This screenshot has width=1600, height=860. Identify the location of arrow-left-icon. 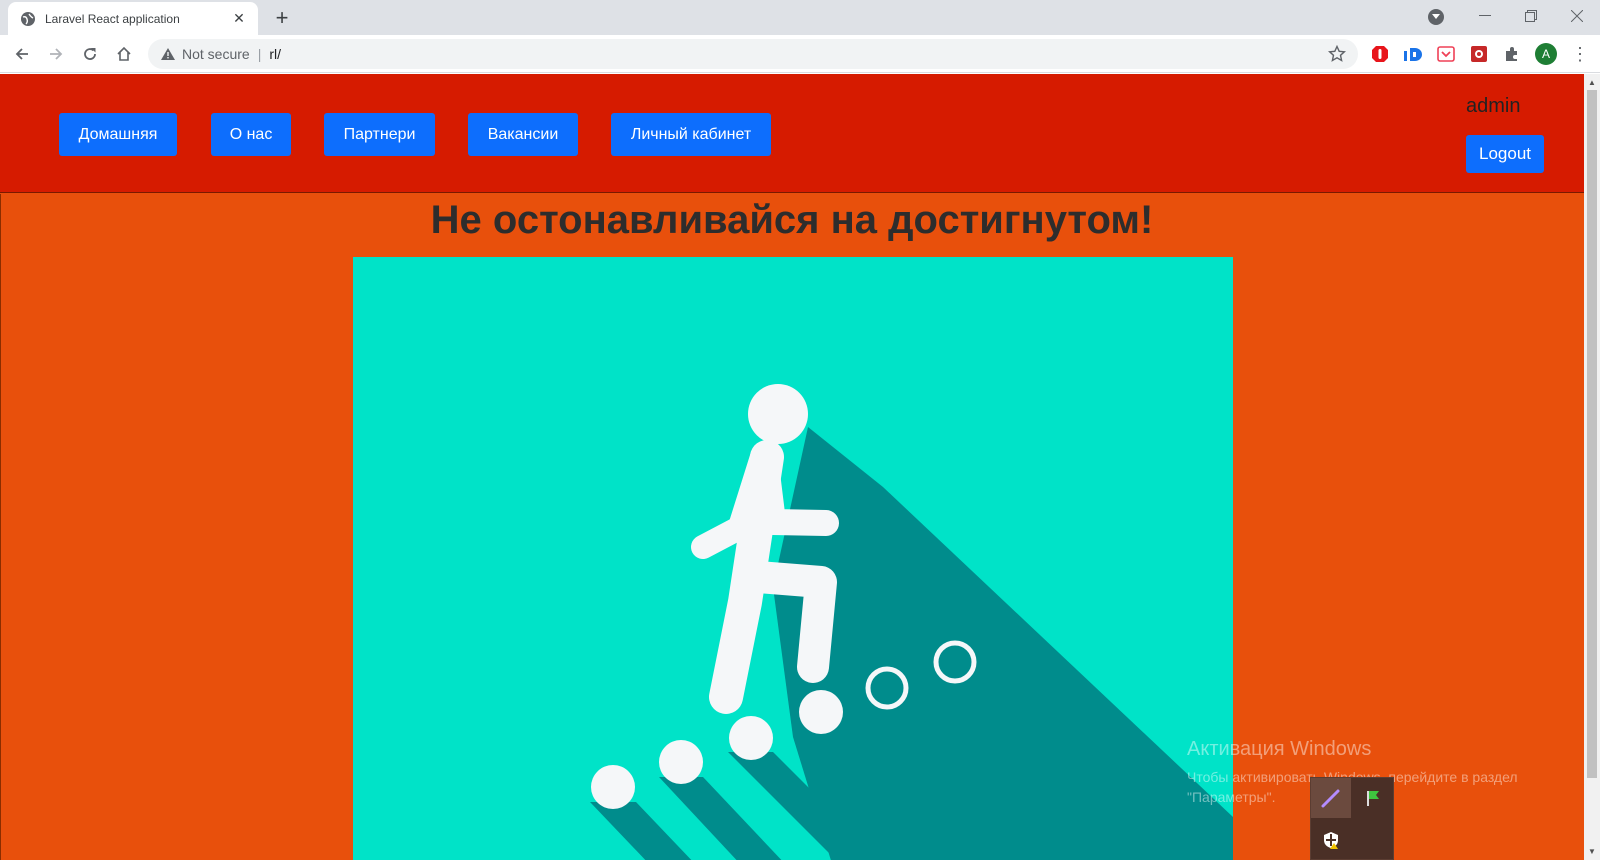
(22, 54).